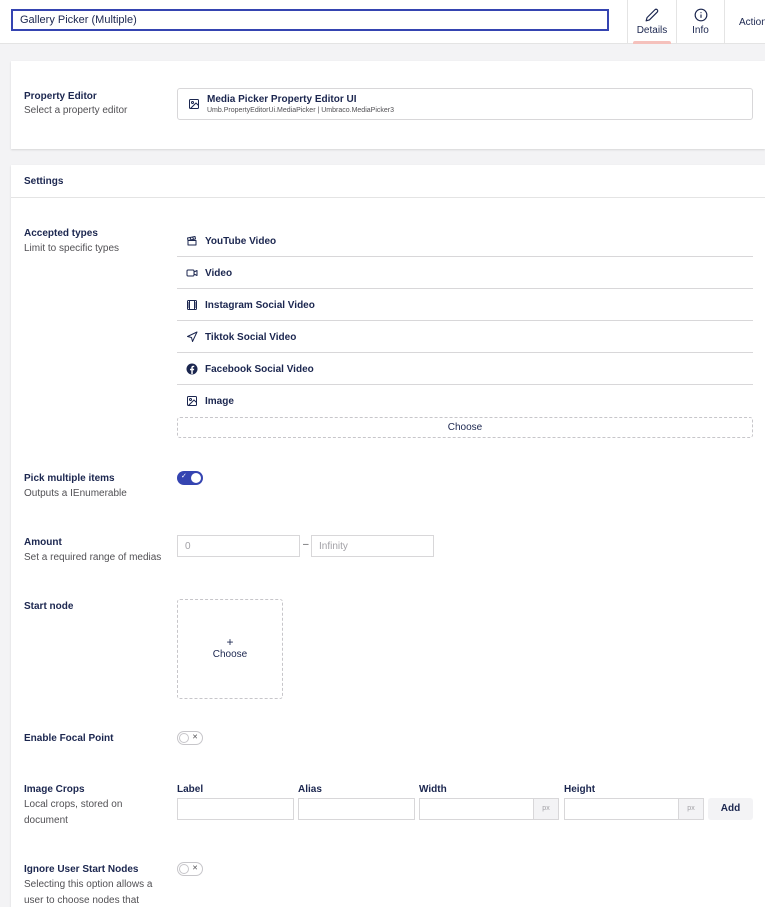 This screenshot has height=907, width=765. Describe the element at coordinates (61, 233) in the screenshot. I see `accepted-types-label: Accepted types` at that location.